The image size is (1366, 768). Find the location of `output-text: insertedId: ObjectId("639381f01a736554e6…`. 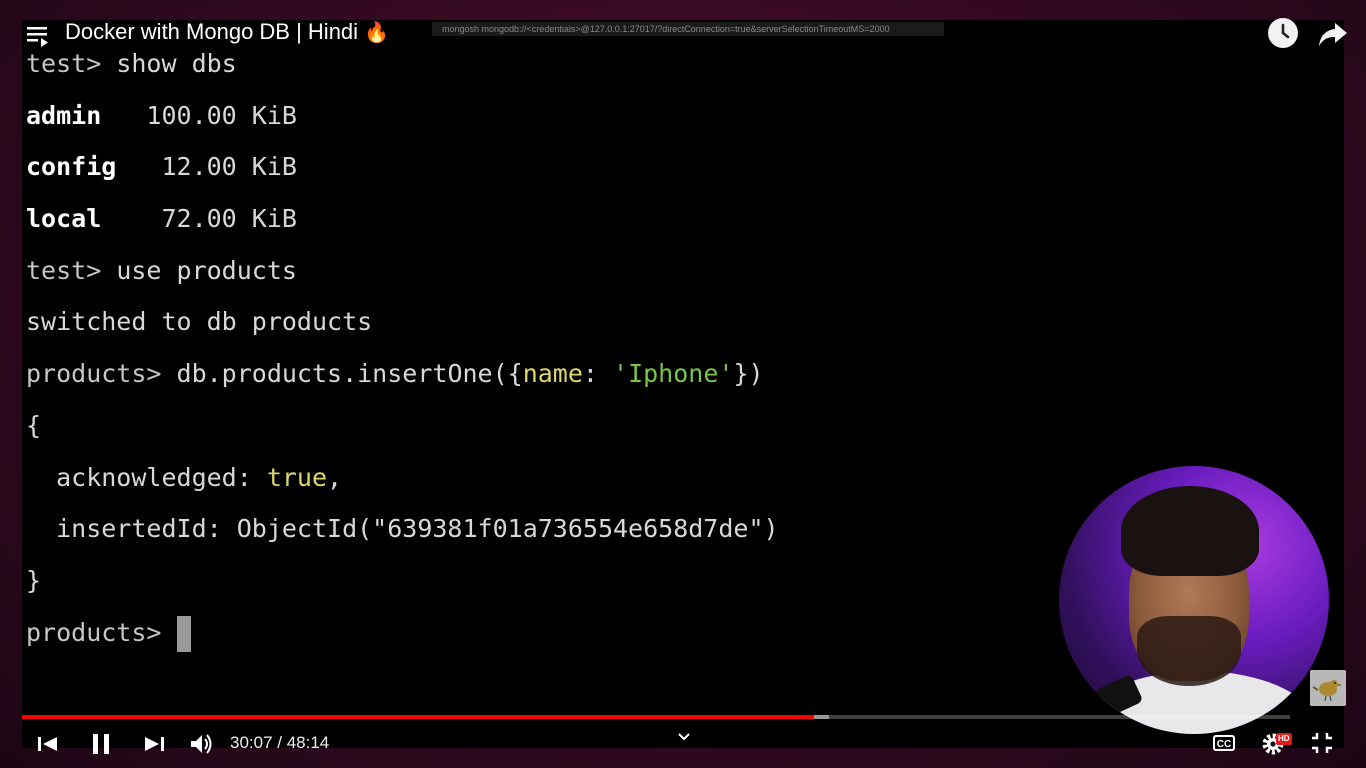

output-text: insertedId: ObjectId("639381f01a736554e6… is located at coordinates (402, 529).